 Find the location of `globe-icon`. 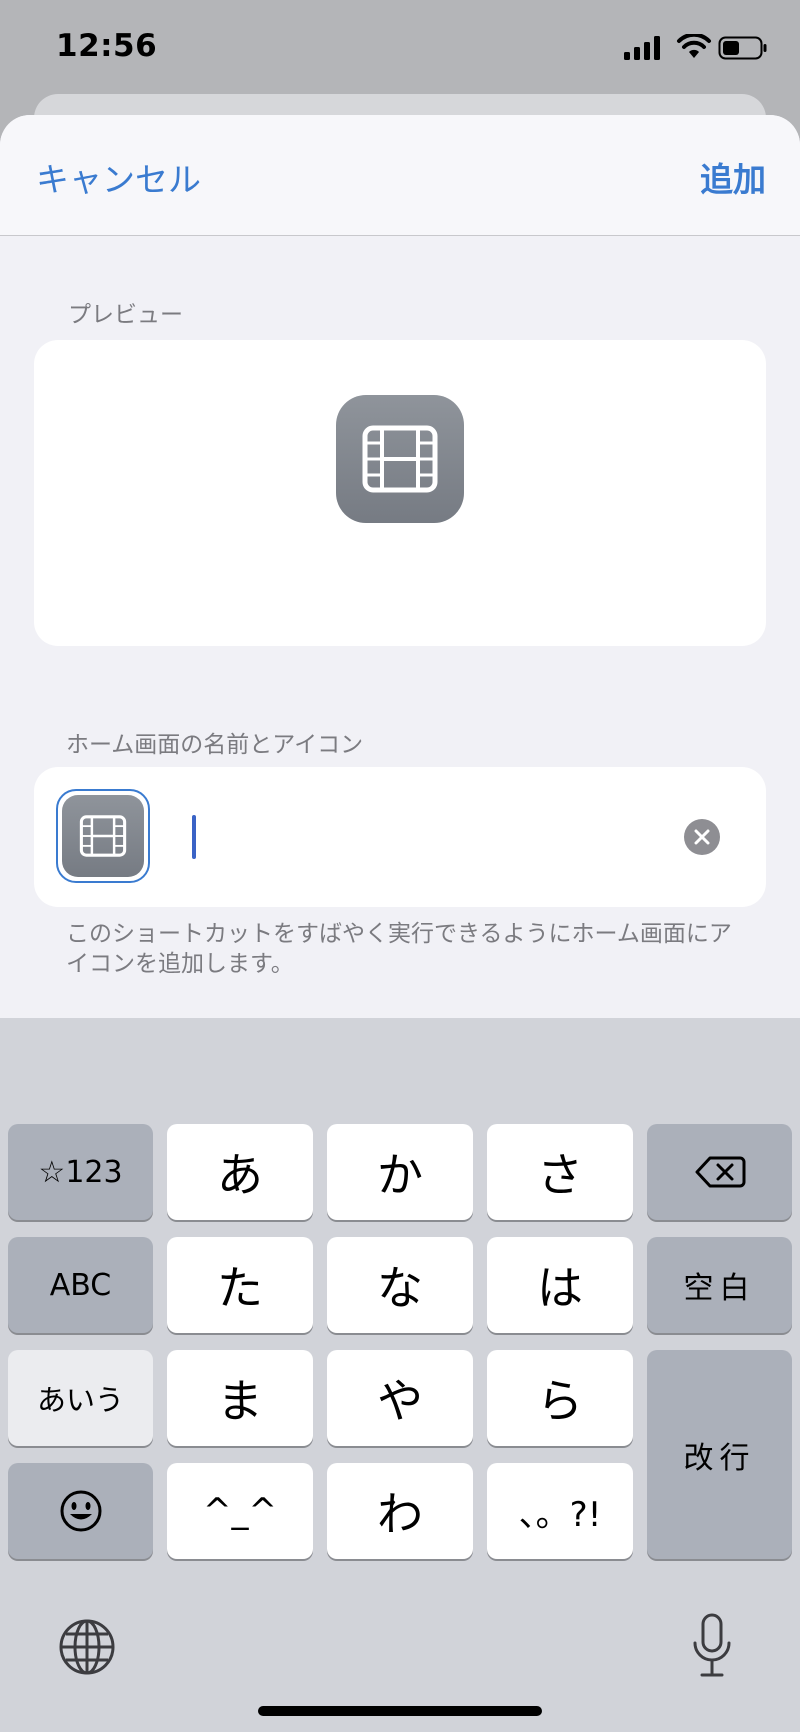

globe-icon is located at coordinates (87, 1647).